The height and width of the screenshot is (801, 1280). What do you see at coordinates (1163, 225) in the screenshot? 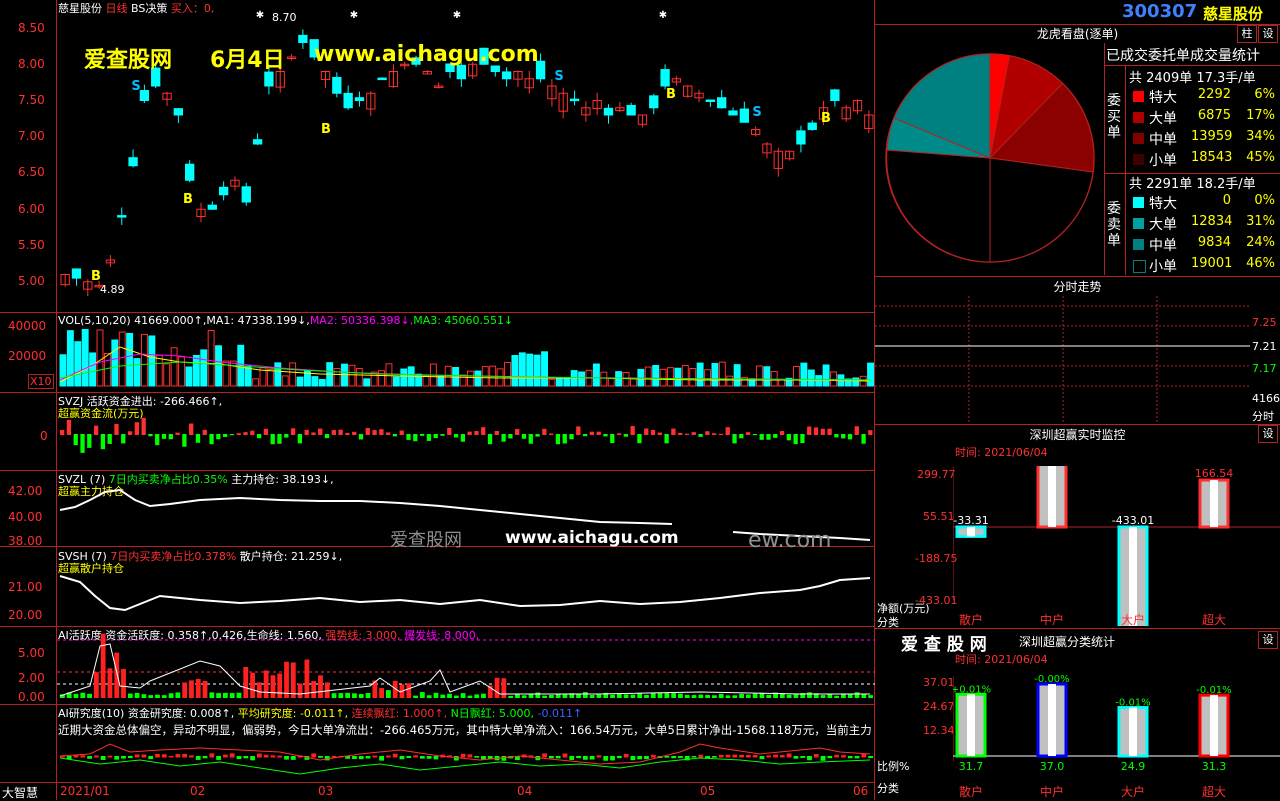
I see `sell-row-label: 大单` at bounding box center [1163, 225].